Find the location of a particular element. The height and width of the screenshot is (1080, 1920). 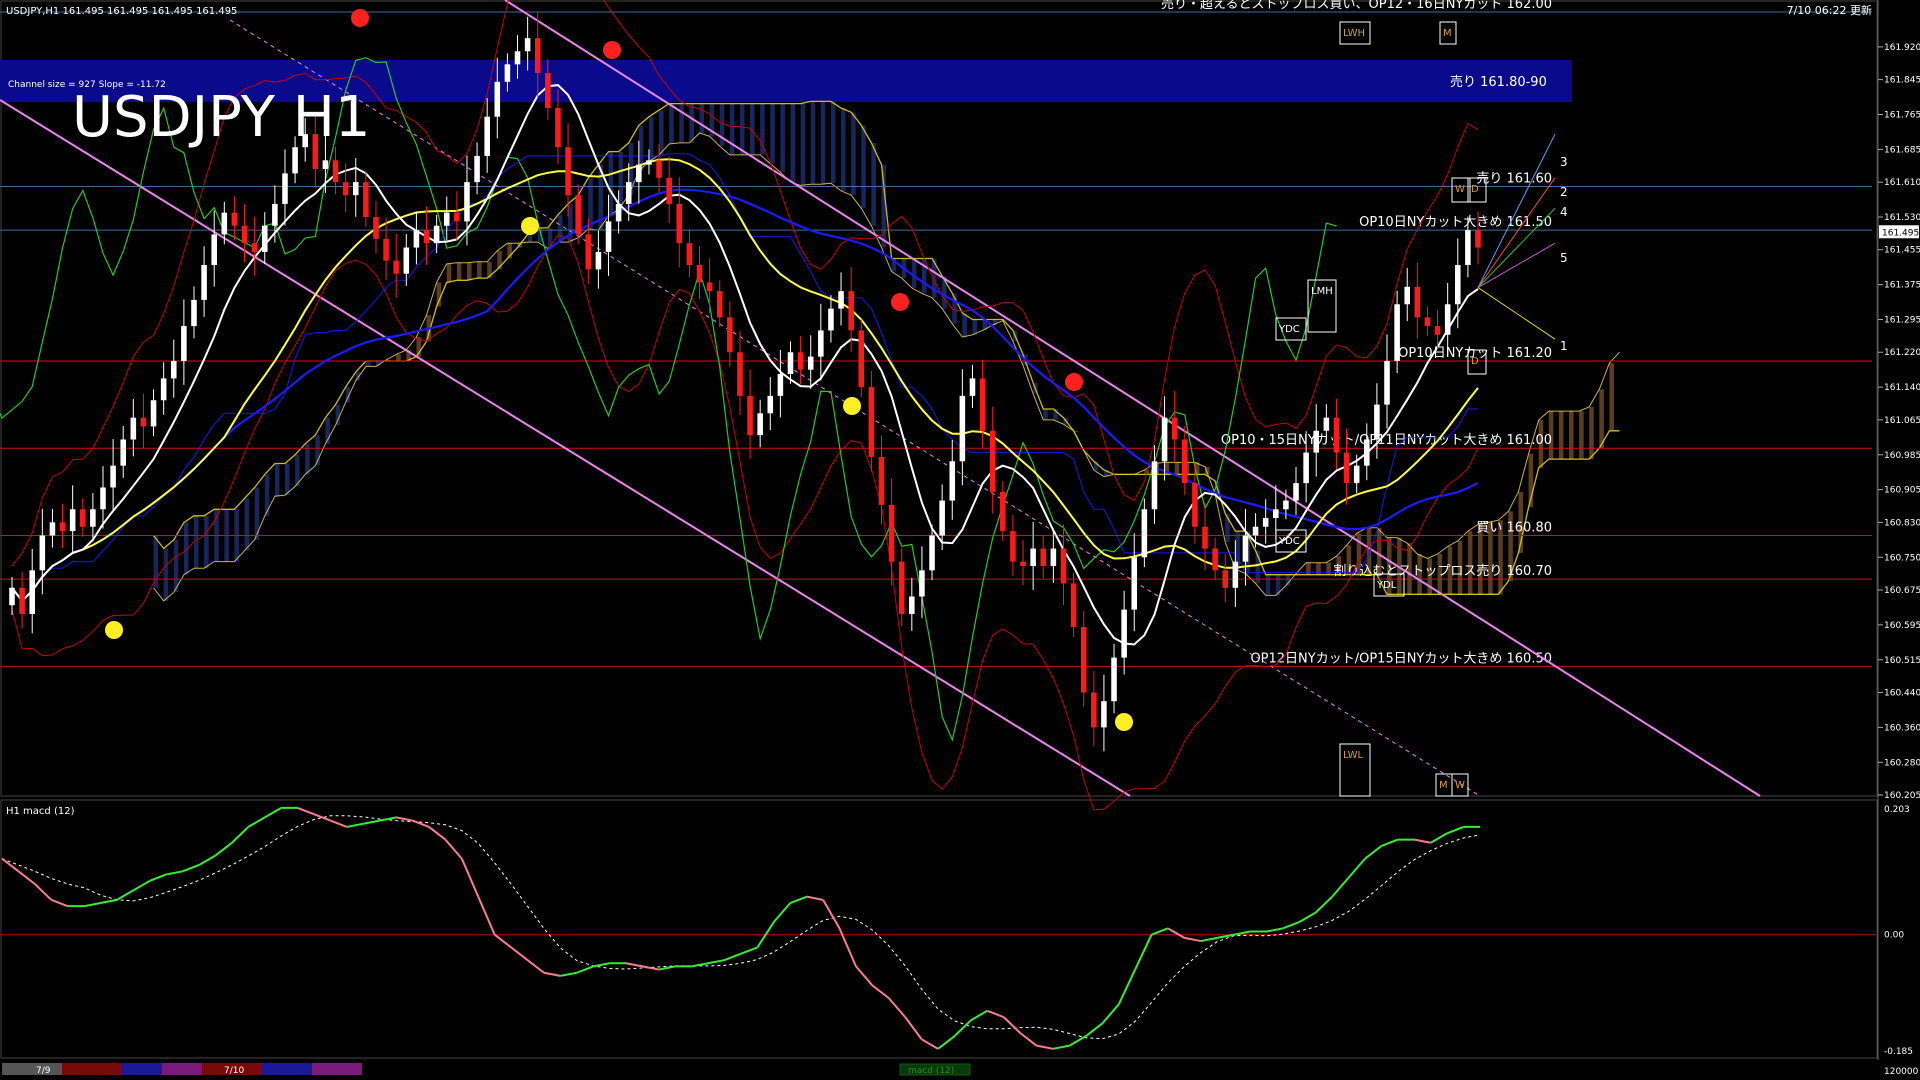

axis-label: 161.610 is located at coordinates (1902, 183).